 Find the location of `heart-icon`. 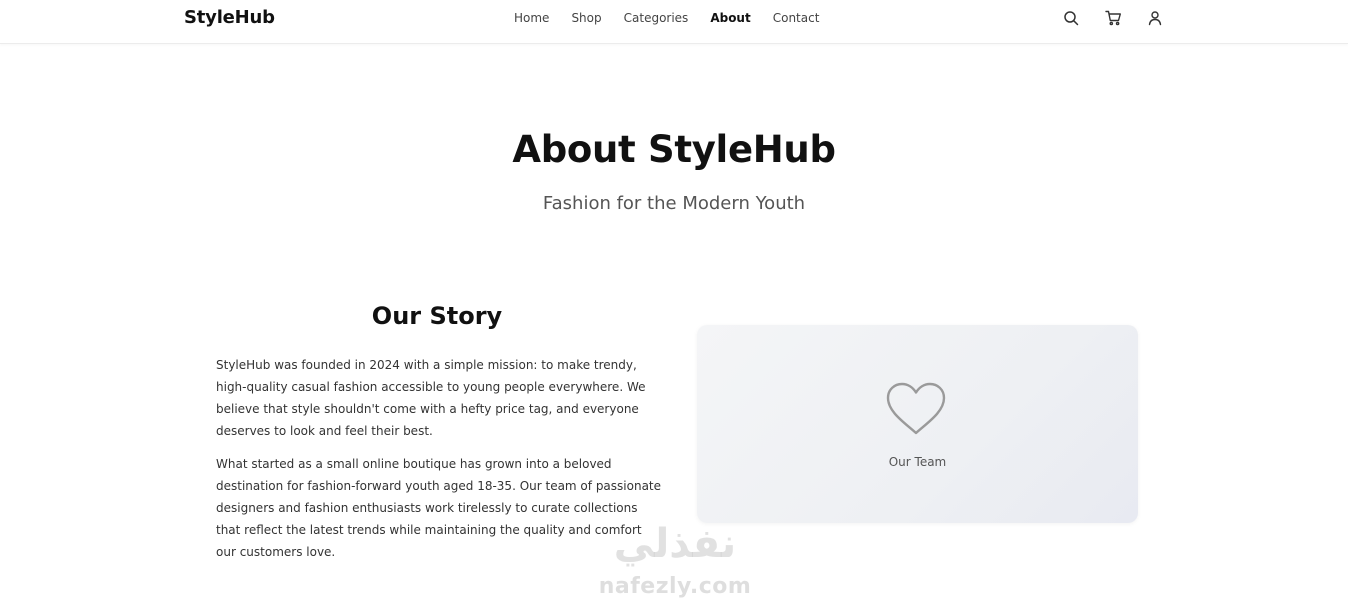

heart-icon is located at coordinates (916, 409).